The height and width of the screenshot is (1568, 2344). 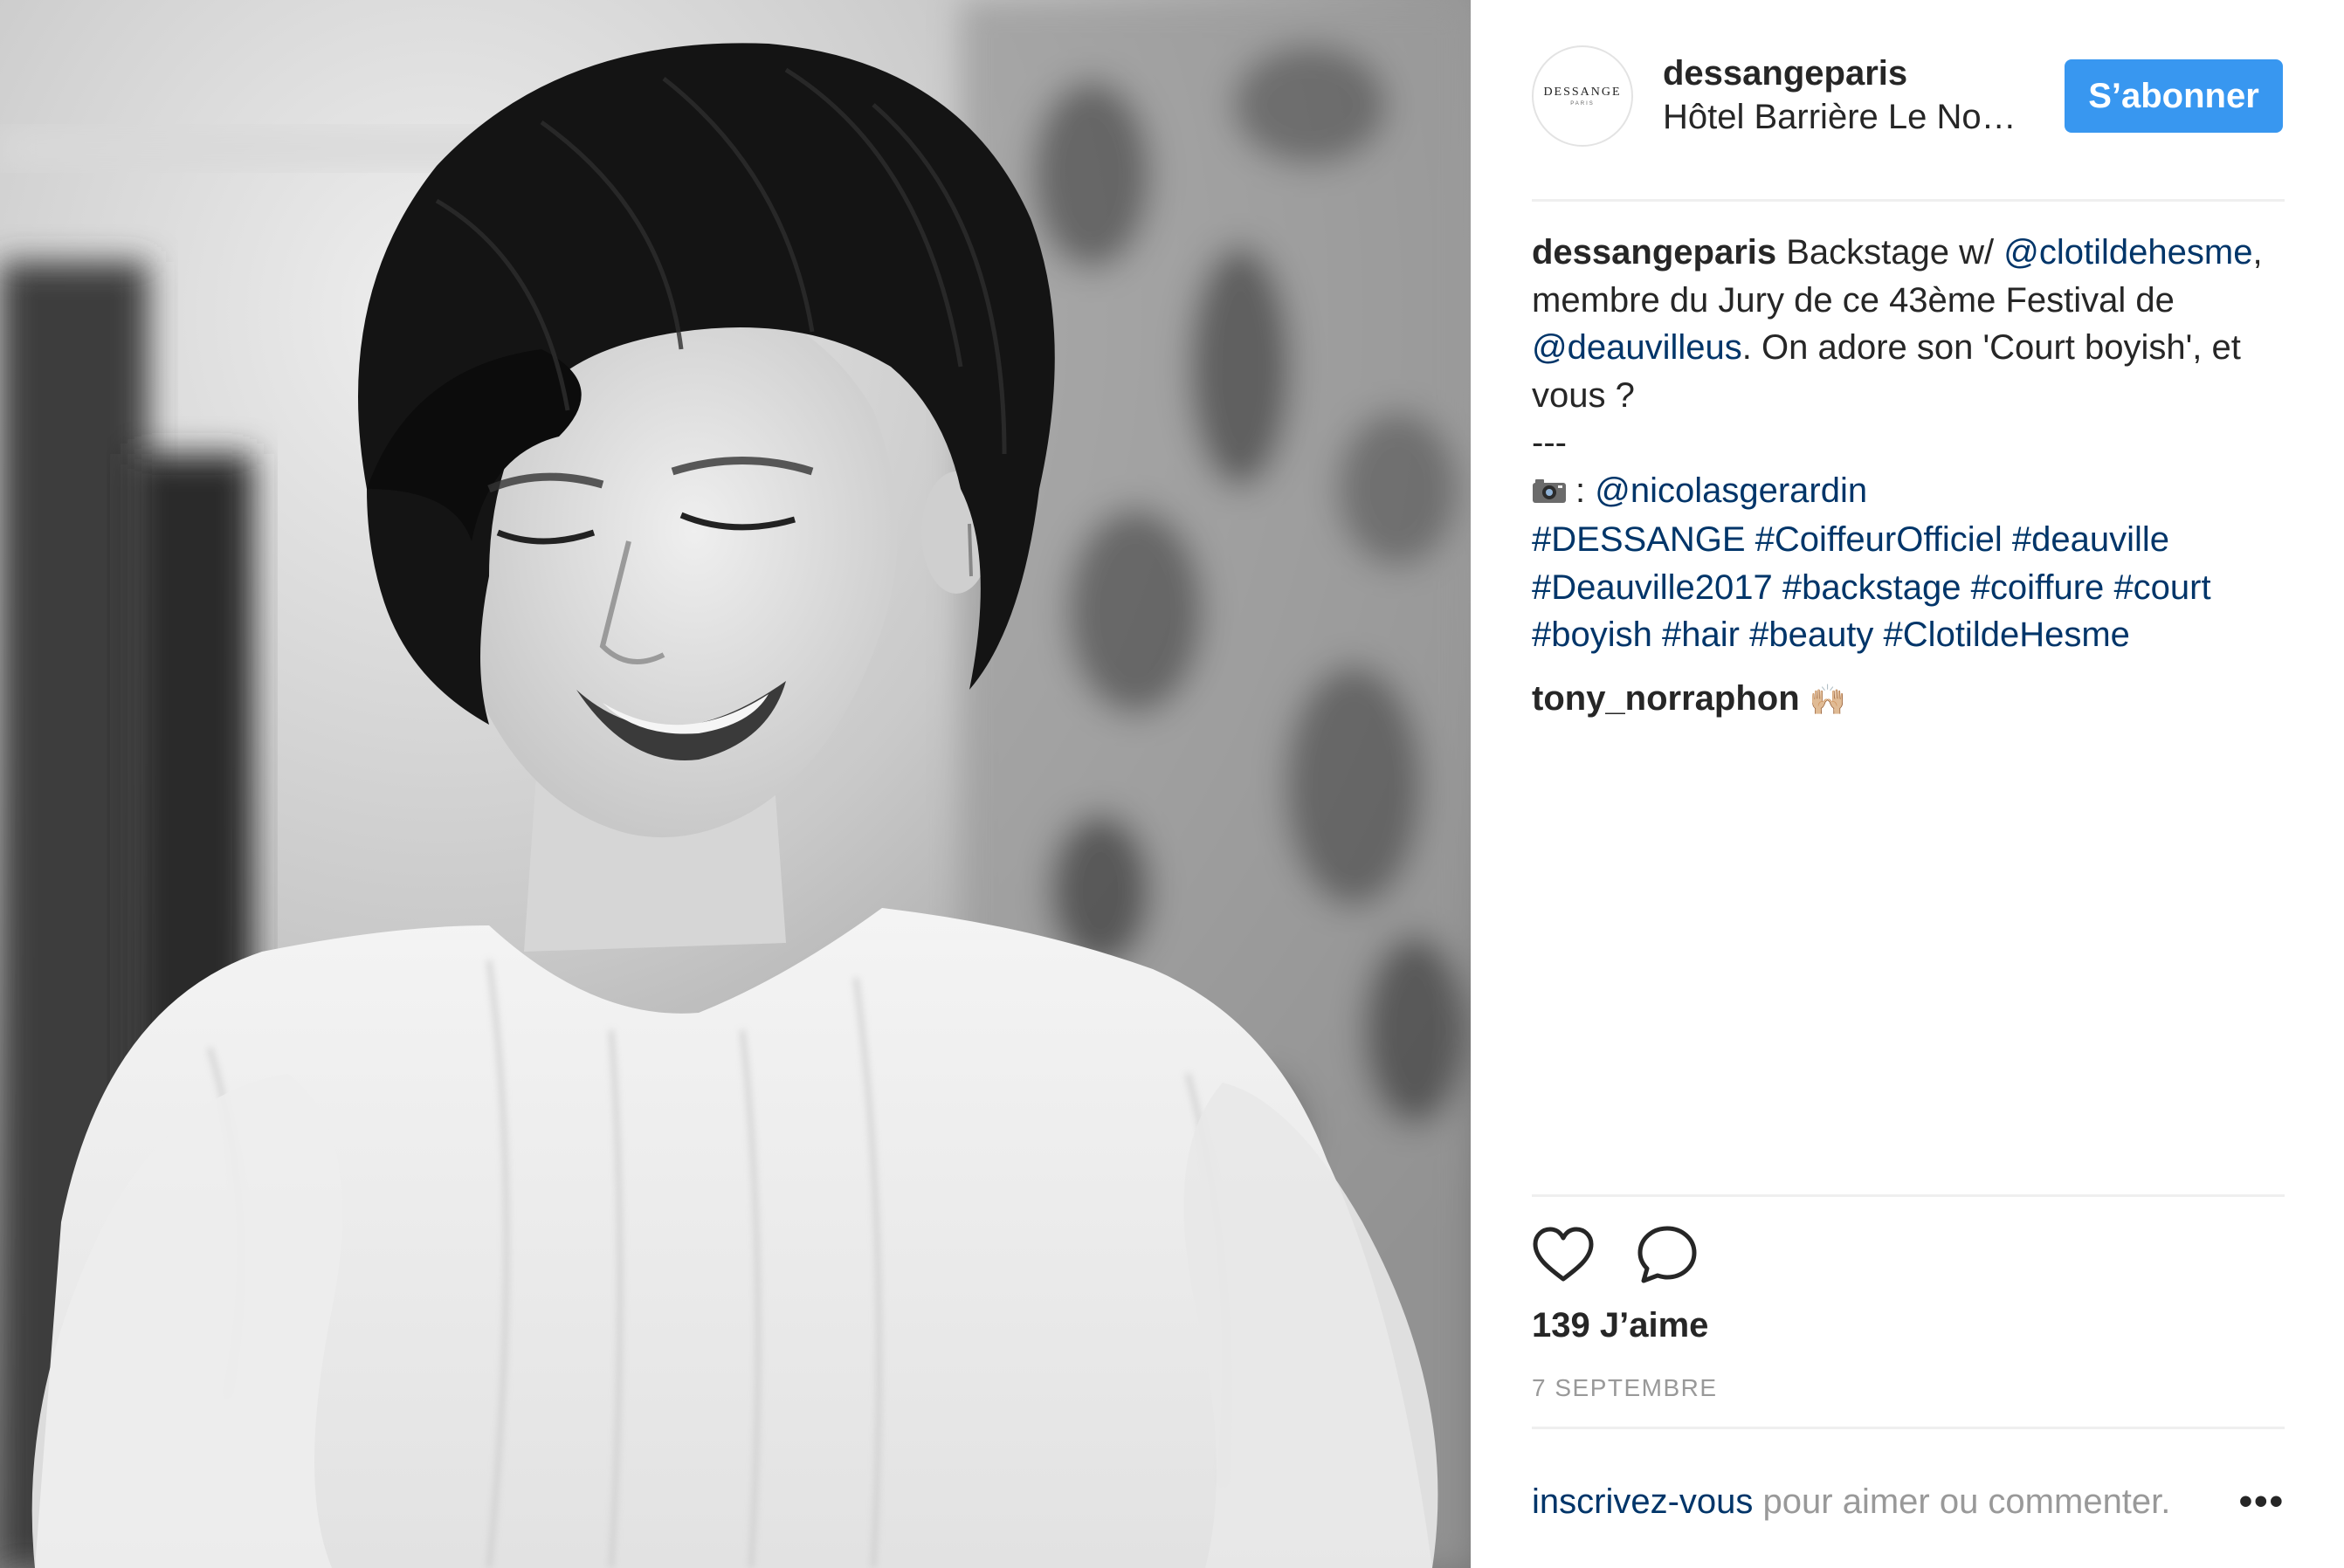 What do you see at coordinates (1625, 1388) in the screenshot?
I see `post-date: 7 SEPTEMBRE` at bounding box center [1625, 1388].